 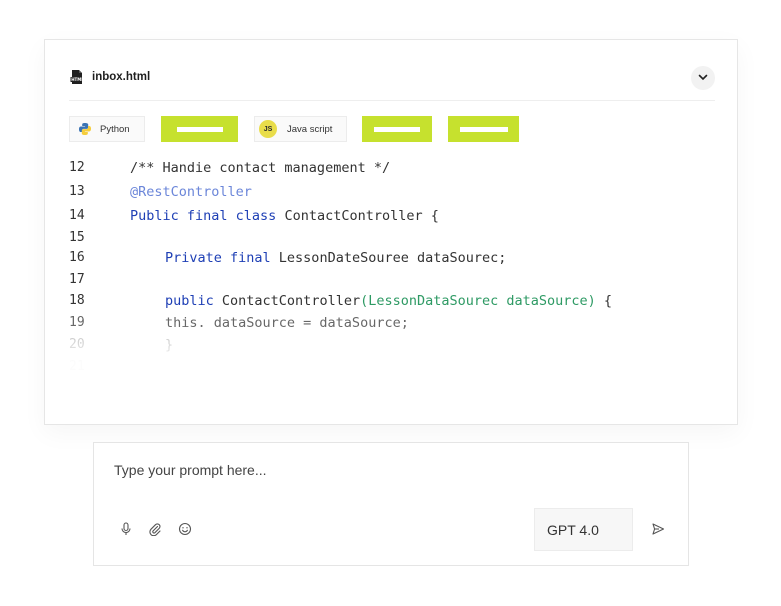 I want to click on collapse-button, so click(x=703, y=78).